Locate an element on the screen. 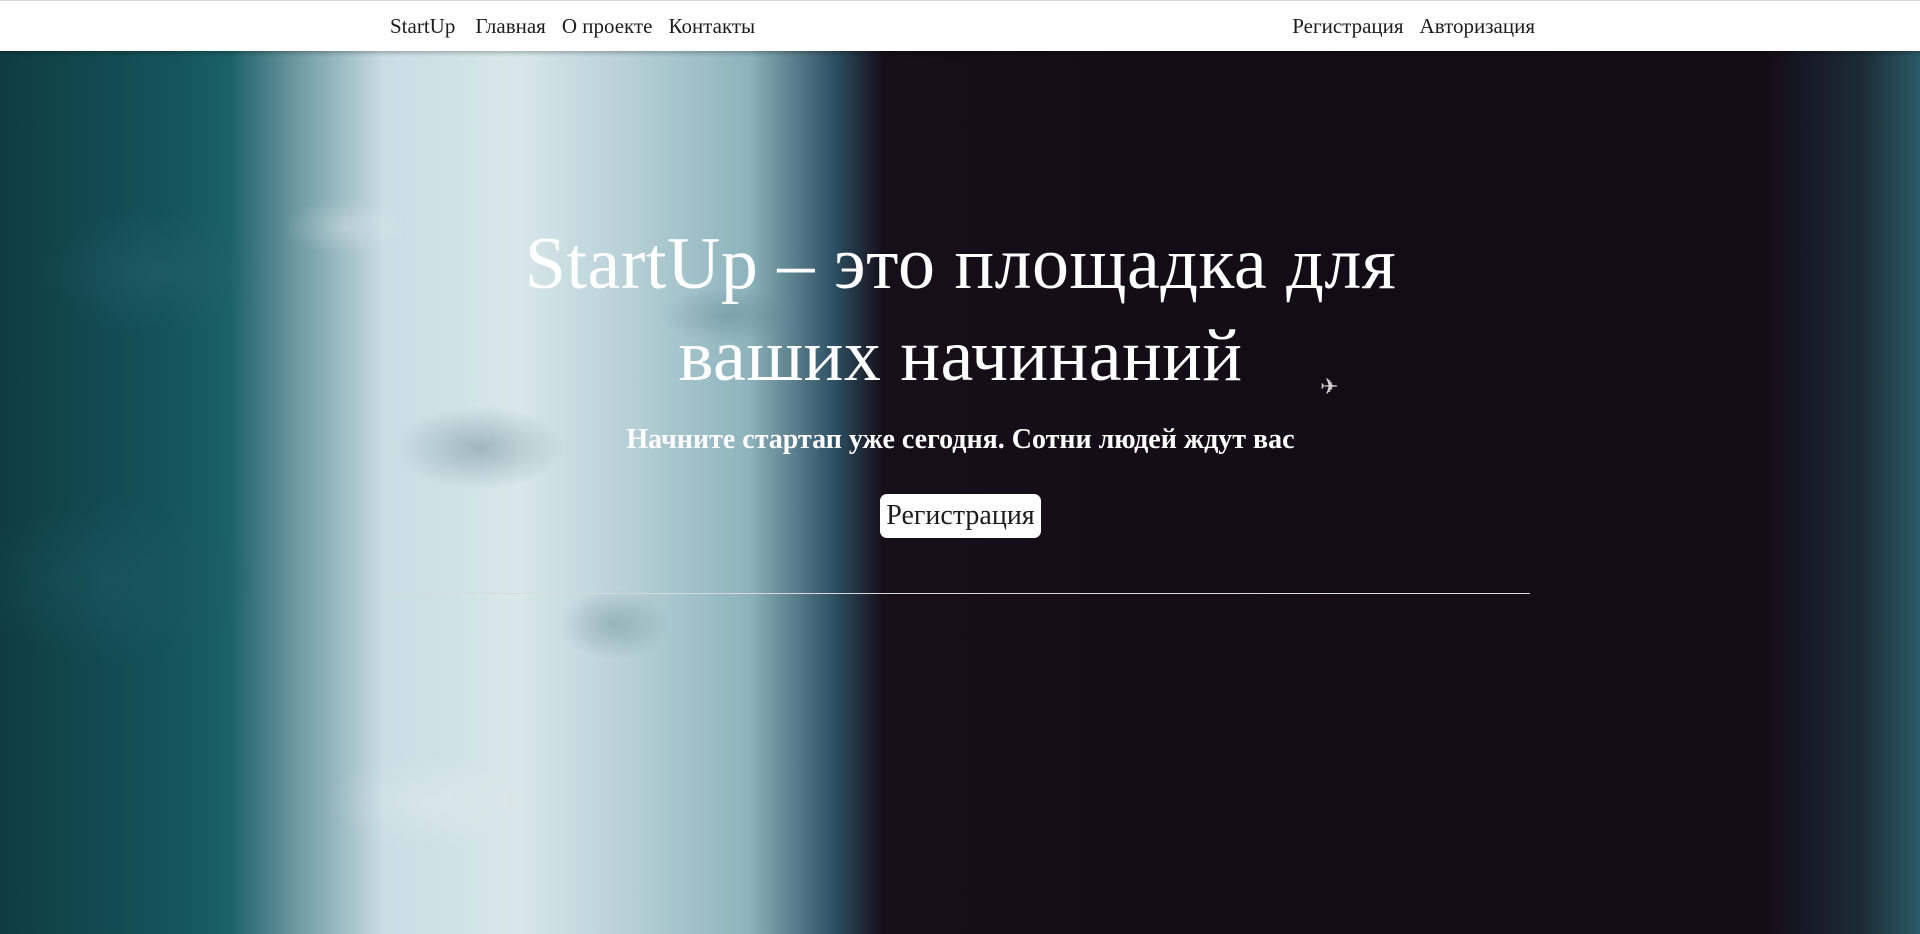 This screenshot has width=1920, height=934. hero-divider is located at coordinates (960, 593).